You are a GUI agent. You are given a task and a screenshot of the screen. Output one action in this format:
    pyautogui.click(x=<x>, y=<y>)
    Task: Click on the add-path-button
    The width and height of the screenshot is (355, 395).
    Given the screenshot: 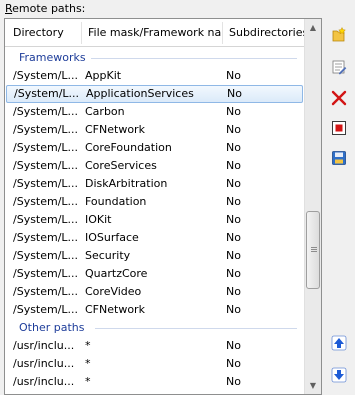 What is the action you would take?
    pyautogui.click(x=339, y=35)
    